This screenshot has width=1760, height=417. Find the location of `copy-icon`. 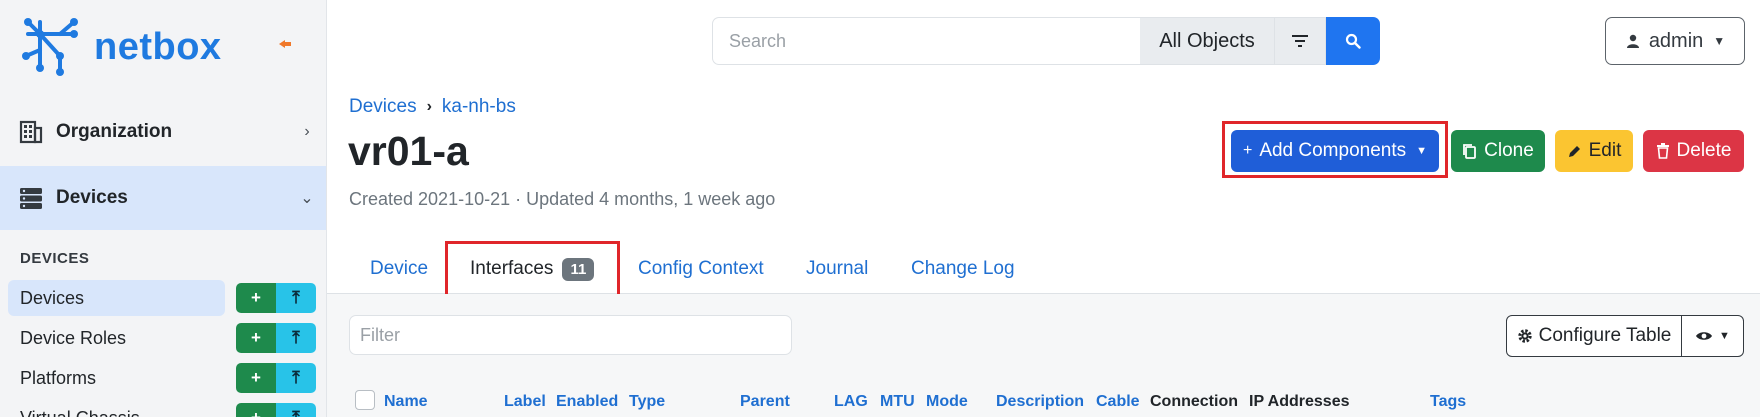

copy-icon is located at coordinates (1470, 151).